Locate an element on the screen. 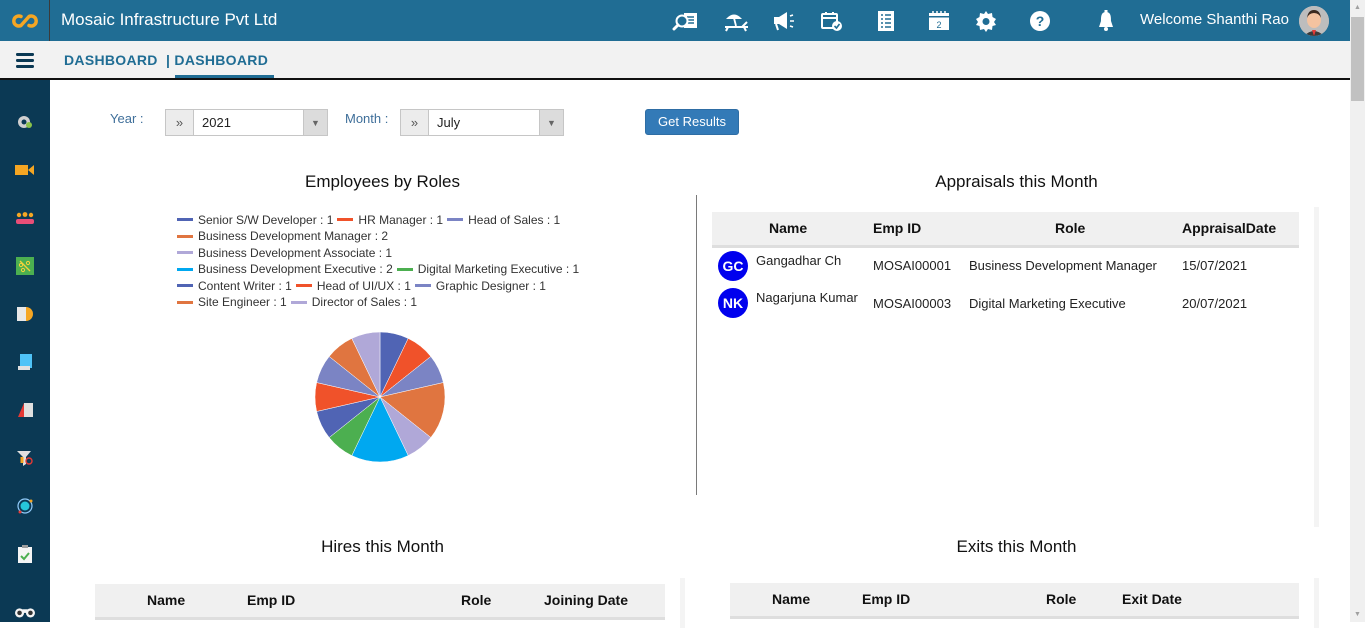 The width and height of the screenshot is (1365, 628). year-select: » 2021 ▼ is located at coordinates (246, 122).